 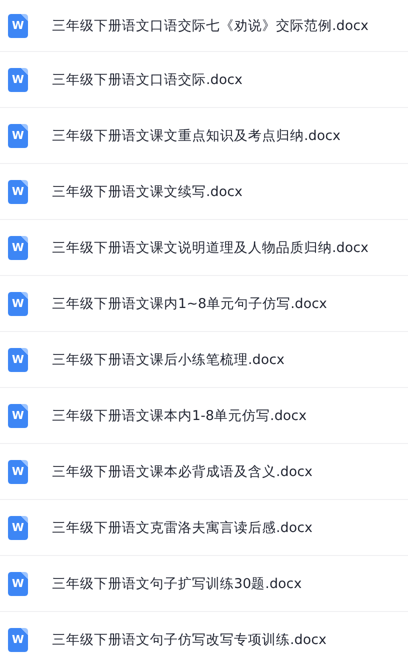 I want to click on file-name: 三年级下册语文课后小练笔梳理.docx, so click(x=168, y=359).